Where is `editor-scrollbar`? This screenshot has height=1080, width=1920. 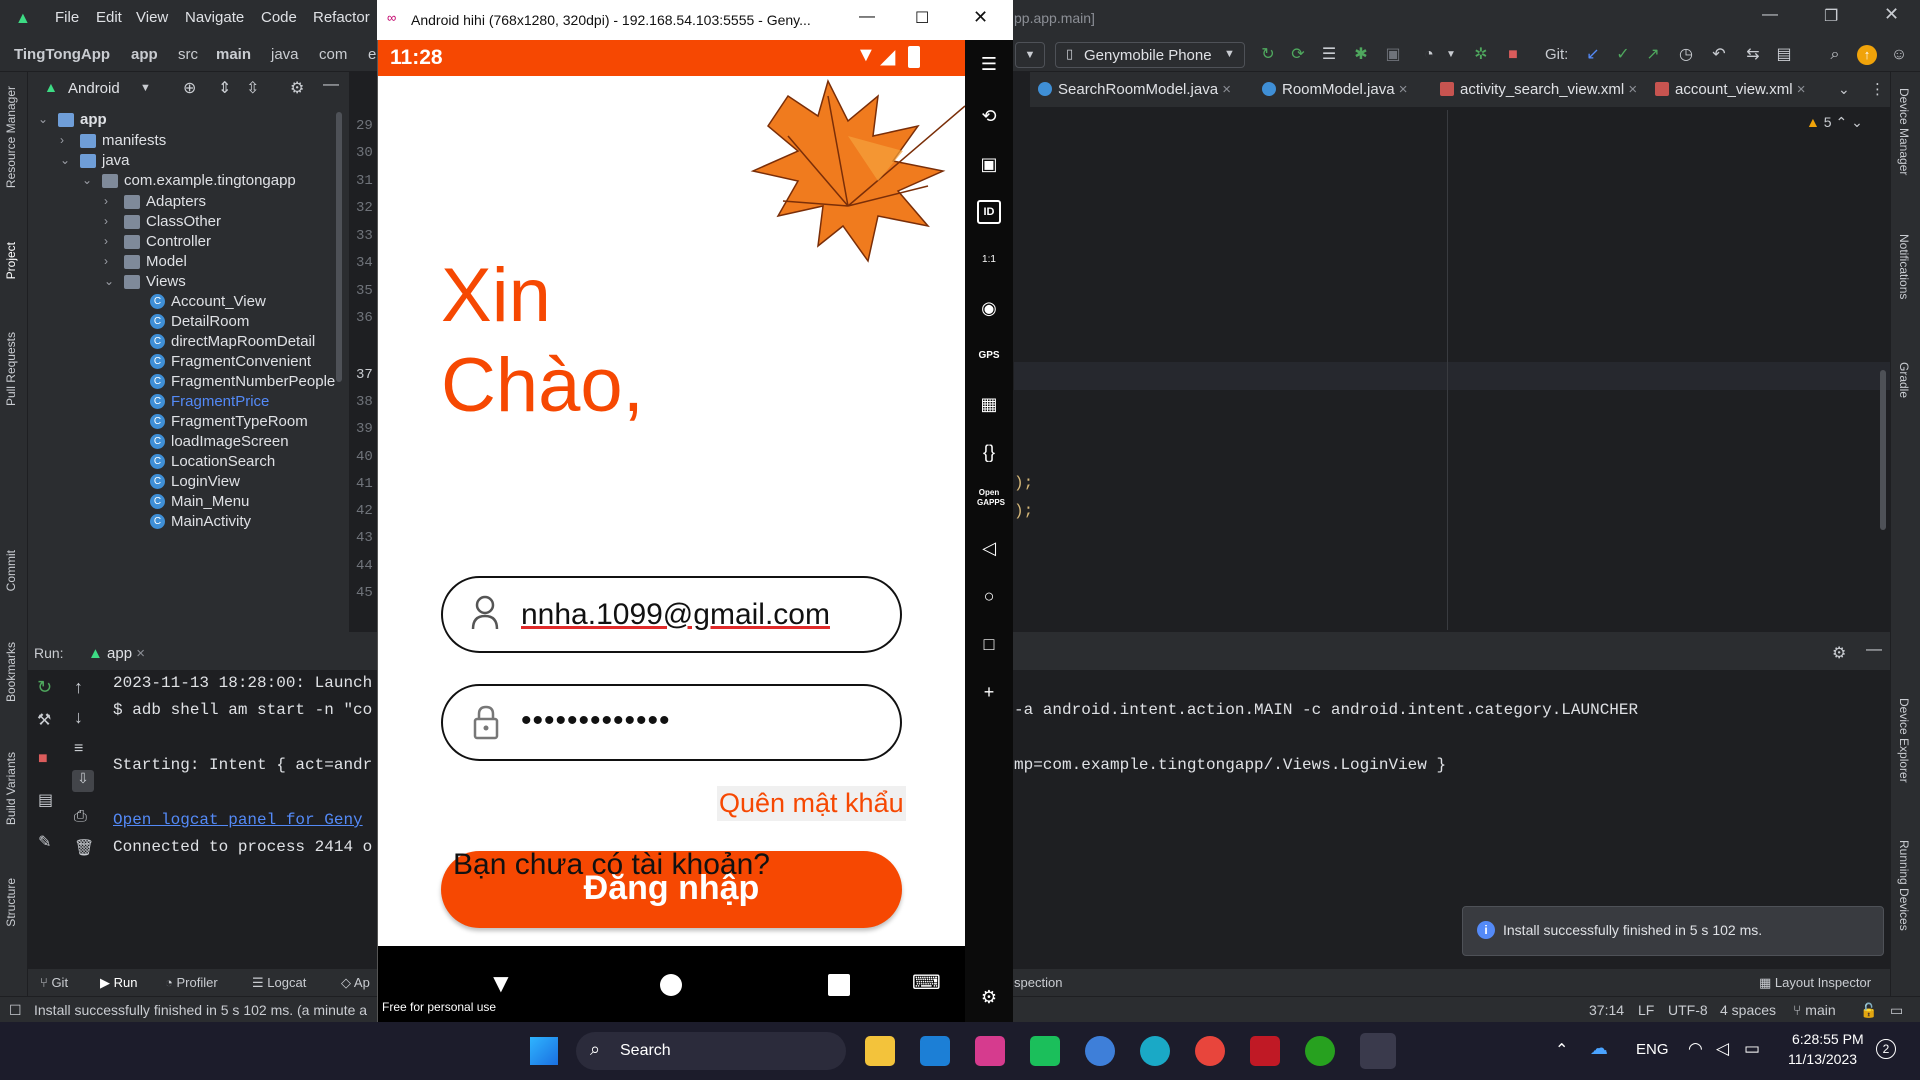
editor-scrollbar is located at coordinates (1883, 450).